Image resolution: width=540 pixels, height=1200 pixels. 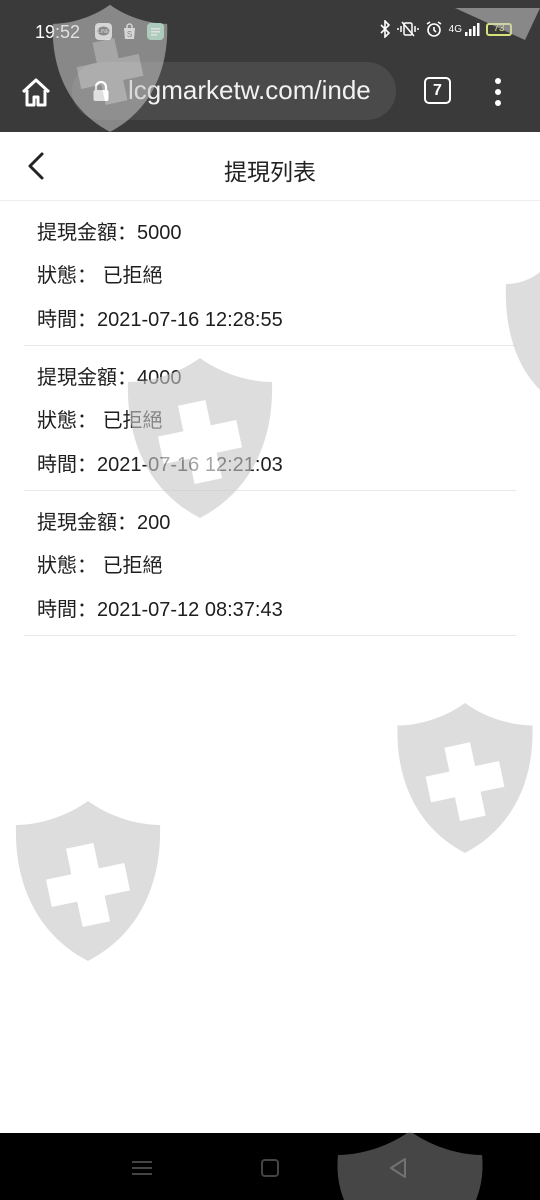 What do you see at coordinates (159, 378) in the screenshot?
I see `amount-value: 4000` at bounding box center [159, 378].